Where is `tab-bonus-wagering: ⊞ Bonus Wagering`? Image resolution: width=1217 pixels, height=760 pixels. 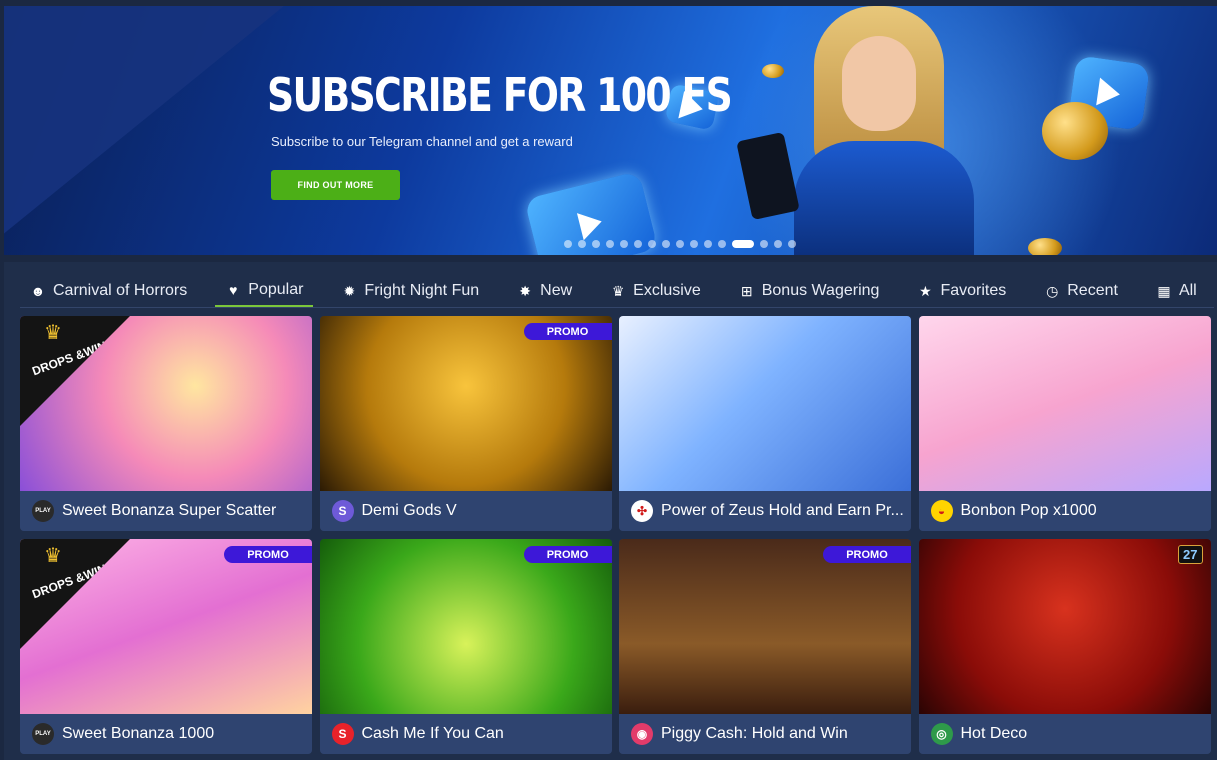 tab-bonus-wagering: ⊞ Bonus Wagering is located at coordinates (809, 291).